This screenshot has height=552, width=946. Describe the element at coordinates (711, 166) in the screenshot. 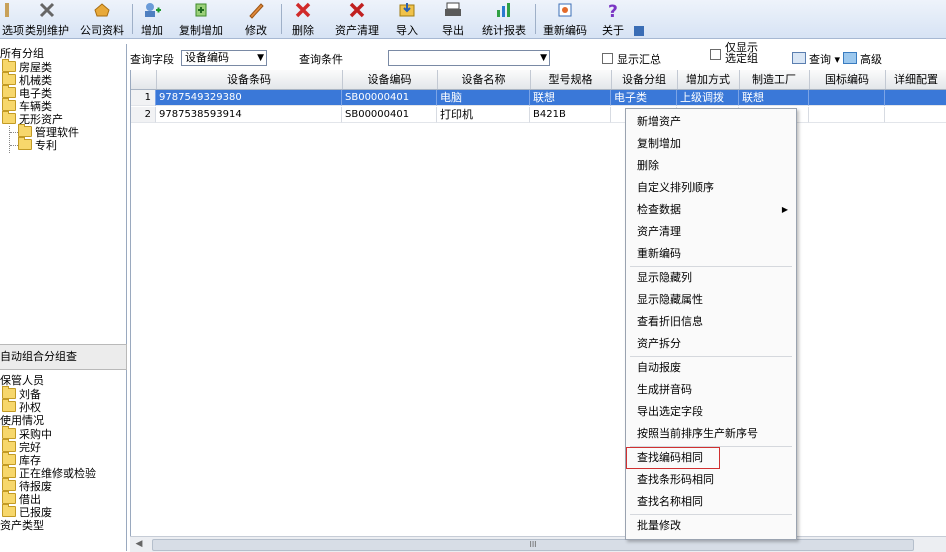

I see `menu-item-delete: 删除` at that location.